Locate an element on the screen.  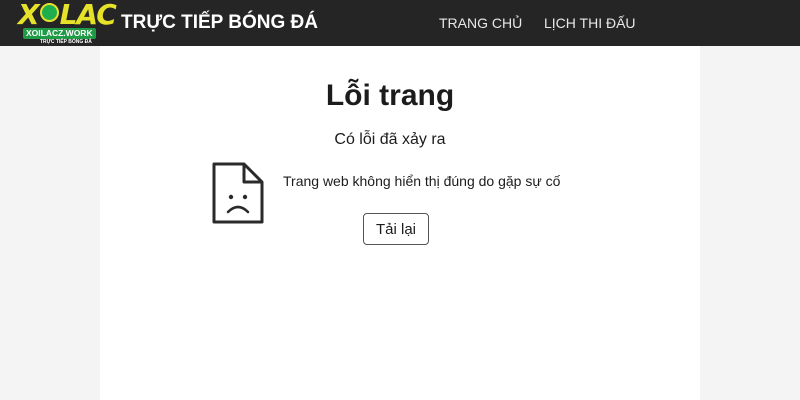
site-title: TRỰC TIẾP BÓNG ĐÁ is located at coordinates (219, 23).